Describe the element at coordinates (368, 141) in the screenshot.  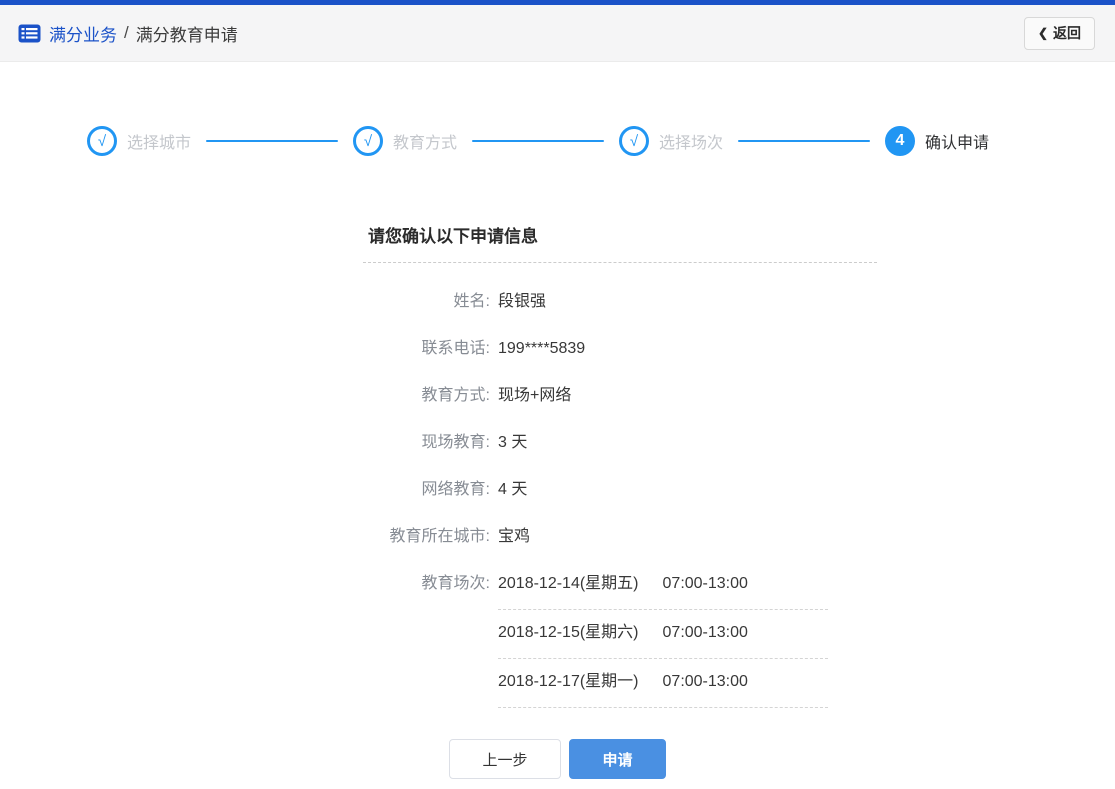
I see `step-2-check-icon: √` at that location.